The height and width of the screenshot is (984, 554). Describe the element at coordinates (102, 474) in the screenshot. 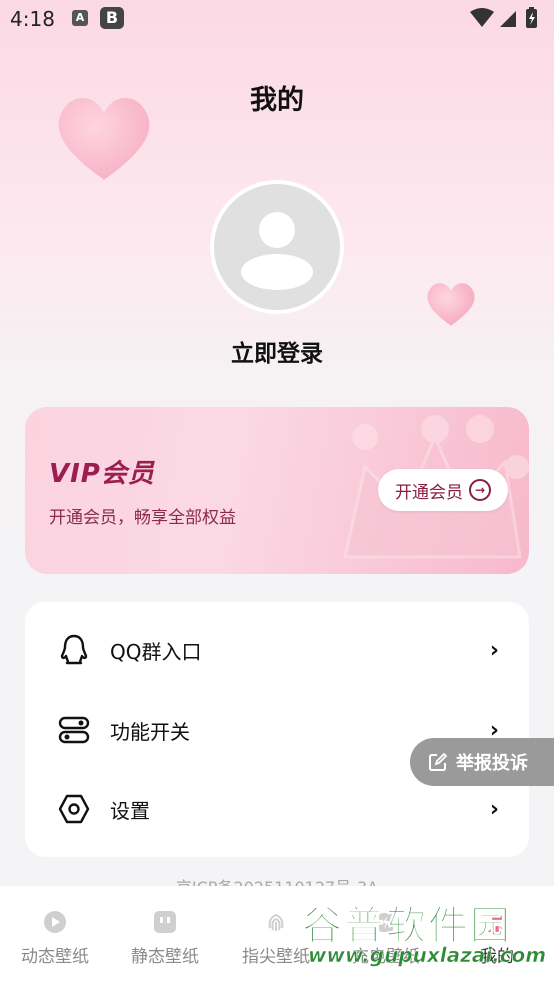

I see `vip-title: VIP会员` at that location.